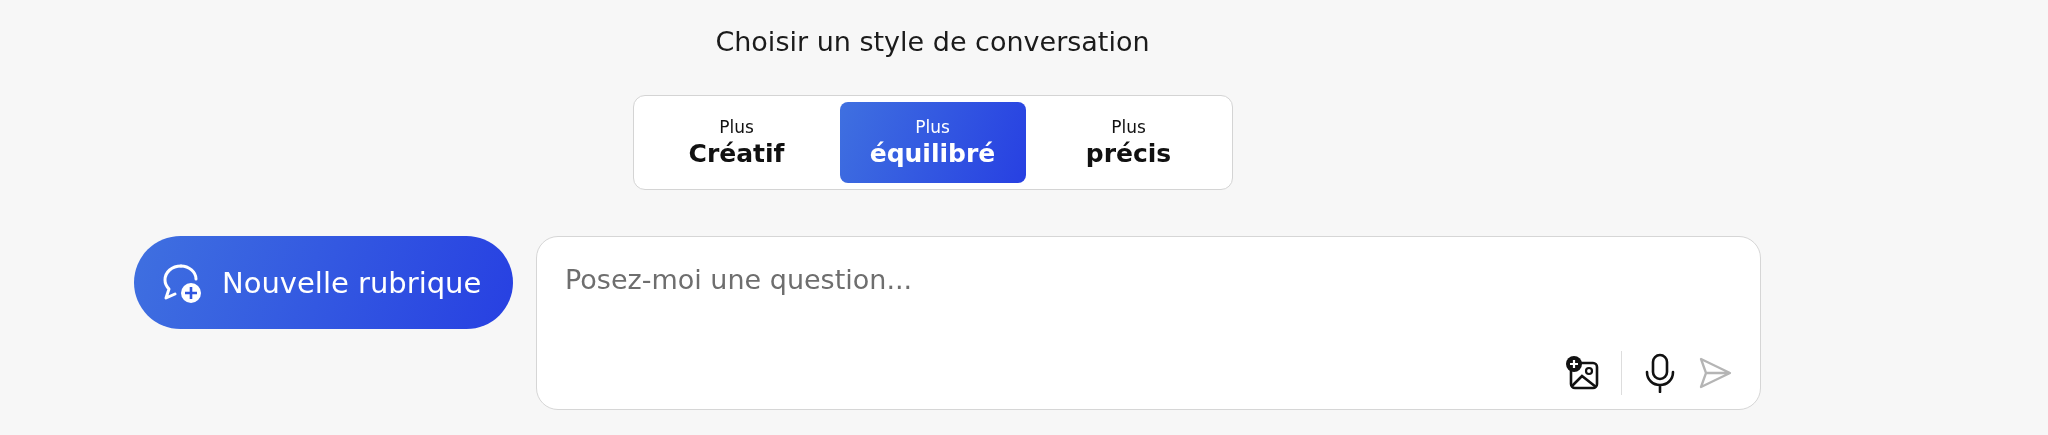 The image size is (2048, 435). Describe the element at coordinates (932, 142) in the screenshot. I see `style-tab: Plus équilibré` at that location.